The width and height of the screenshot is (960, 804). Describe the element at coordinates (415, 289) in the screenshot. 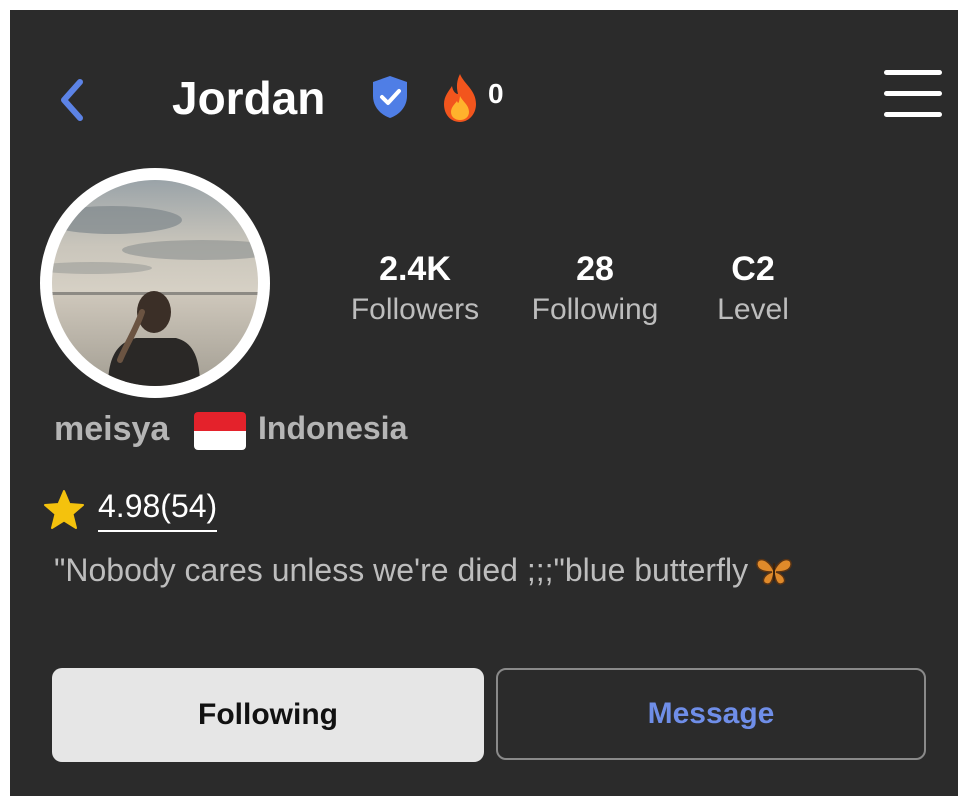

I see `stat-followers: 2.4K Followers` at that location.